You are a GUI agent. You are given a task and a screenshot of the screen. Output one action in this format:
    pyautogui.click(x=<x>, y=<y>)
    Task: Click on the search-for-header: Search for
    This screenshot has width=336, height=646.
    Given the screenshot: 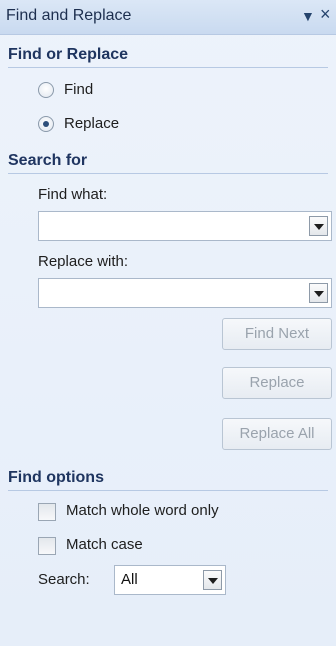 What is the action you would take?
    pyautogui.click(x=168, y=163)
    